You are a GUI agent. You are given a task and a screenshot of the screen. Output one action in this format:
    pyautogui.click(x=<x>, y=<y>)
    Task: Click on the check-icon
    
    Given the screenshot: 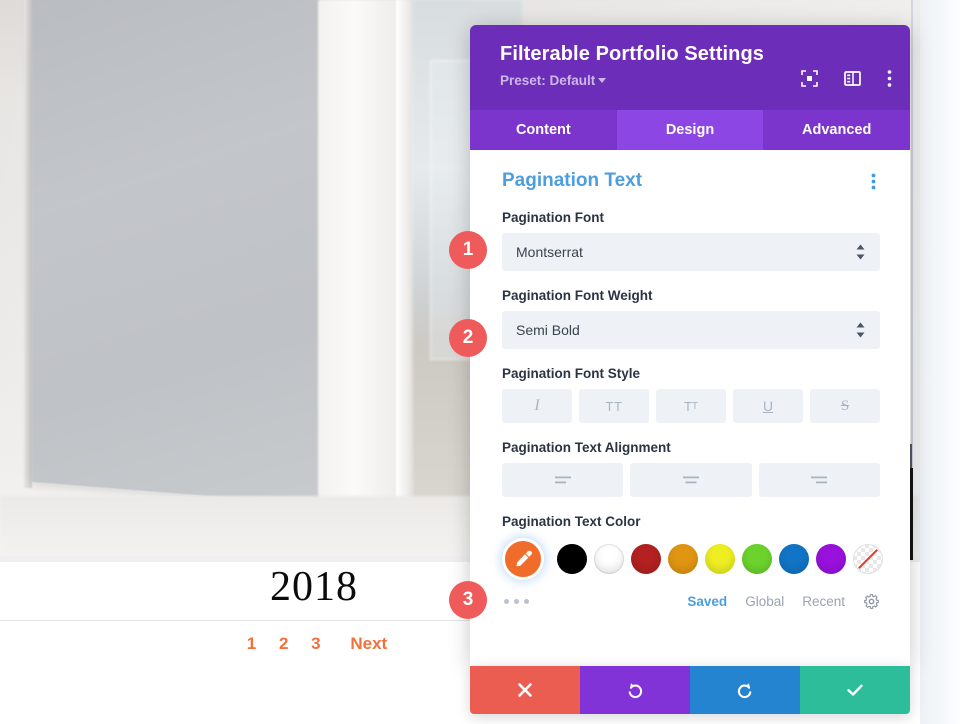 What is the action you would take?
    pyautogui.click(x=855, y=690)
    